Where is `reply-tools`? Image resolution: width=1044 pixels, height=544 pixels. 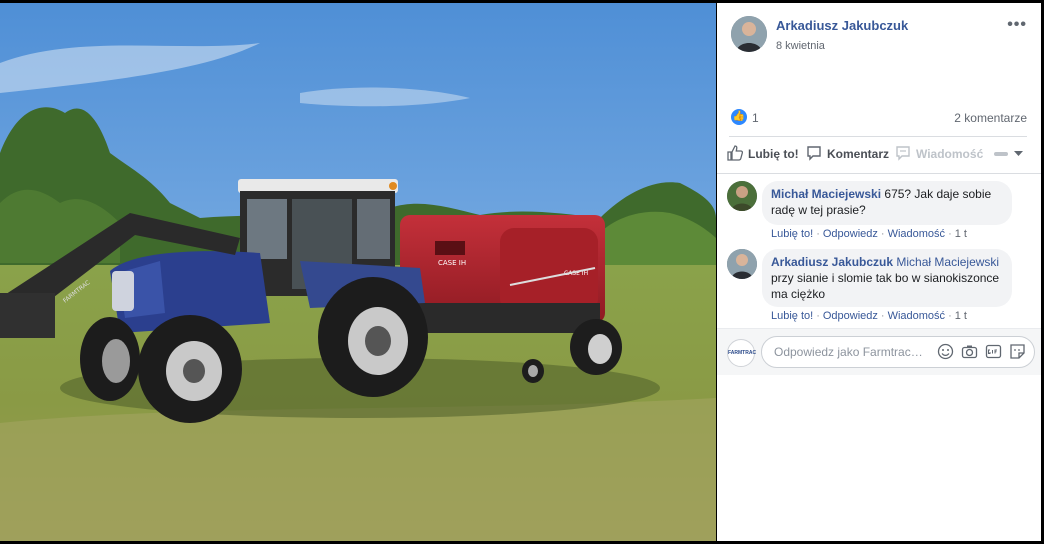
reply-tools is located at coordinates (978, 352).